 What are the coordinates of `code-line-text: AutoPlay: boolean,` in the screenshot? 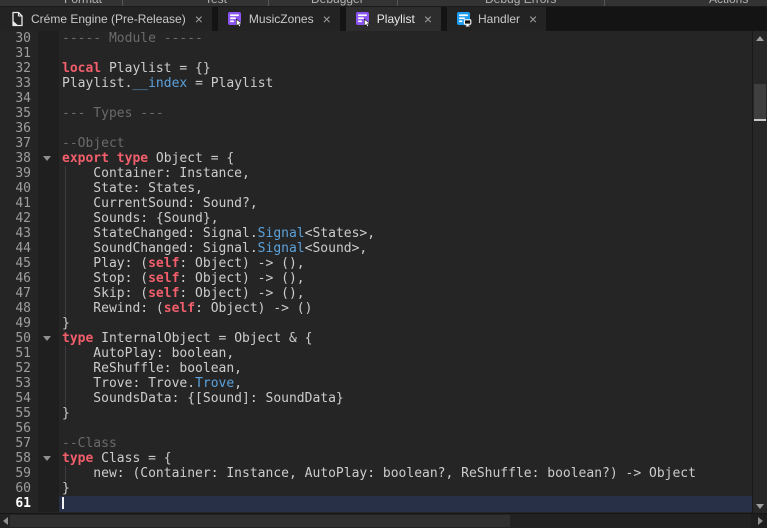 It's located at (405, 354).